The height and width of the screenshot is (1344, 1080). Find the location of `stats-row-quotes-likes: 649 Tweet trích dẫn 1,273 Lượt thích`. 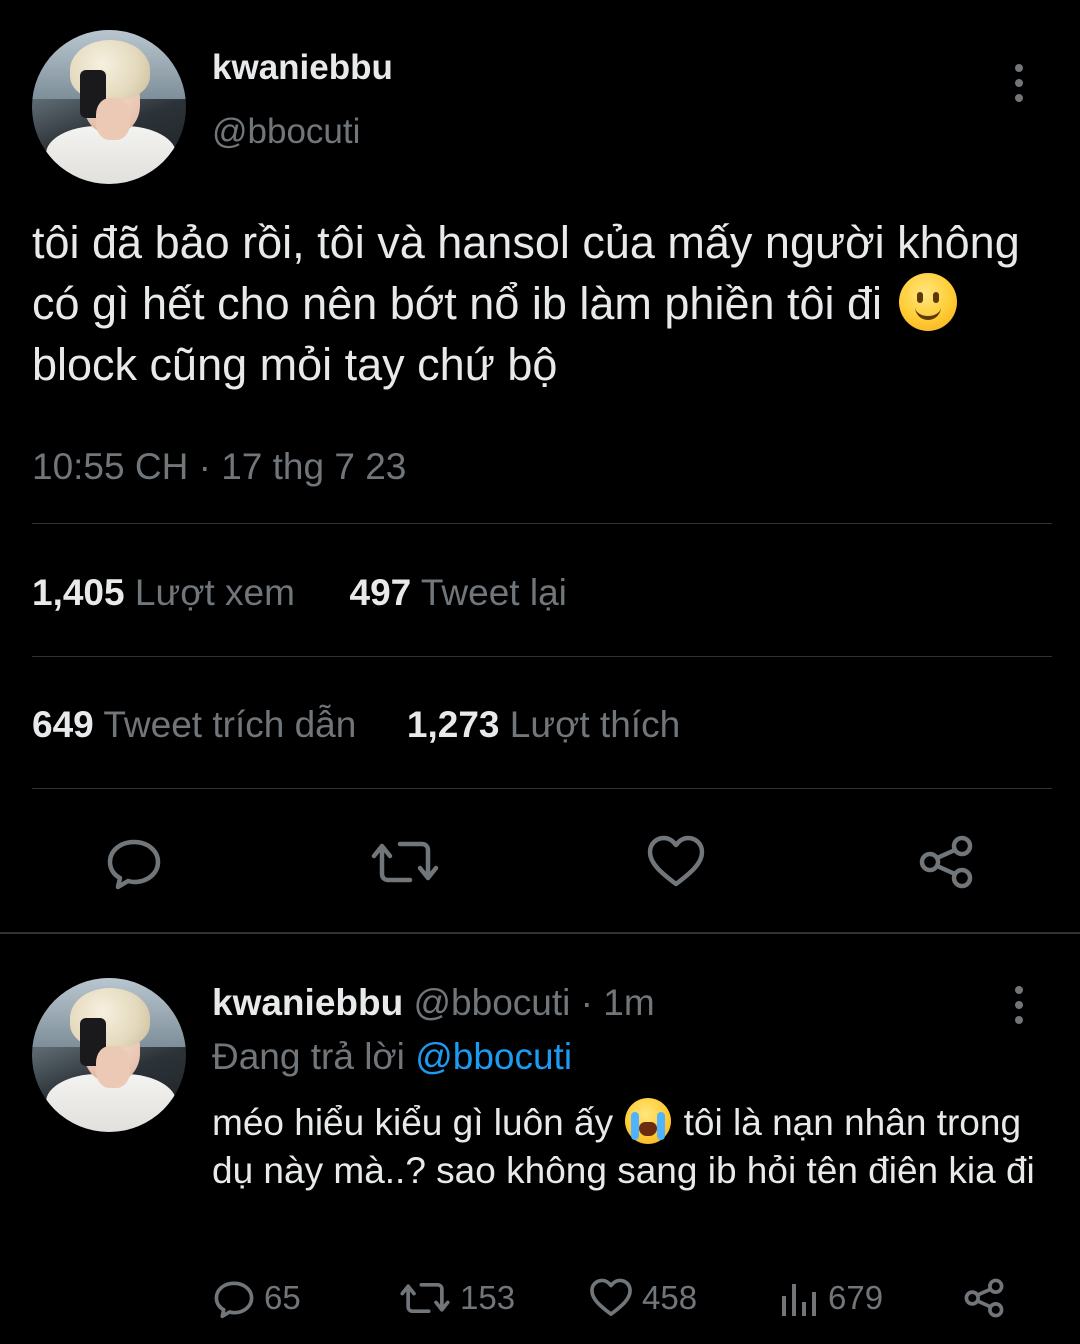

stats-row-quotes-likes: 649 Tweet trích dẫn 1,273 Lượt thích is located at coordinates (356, 725).